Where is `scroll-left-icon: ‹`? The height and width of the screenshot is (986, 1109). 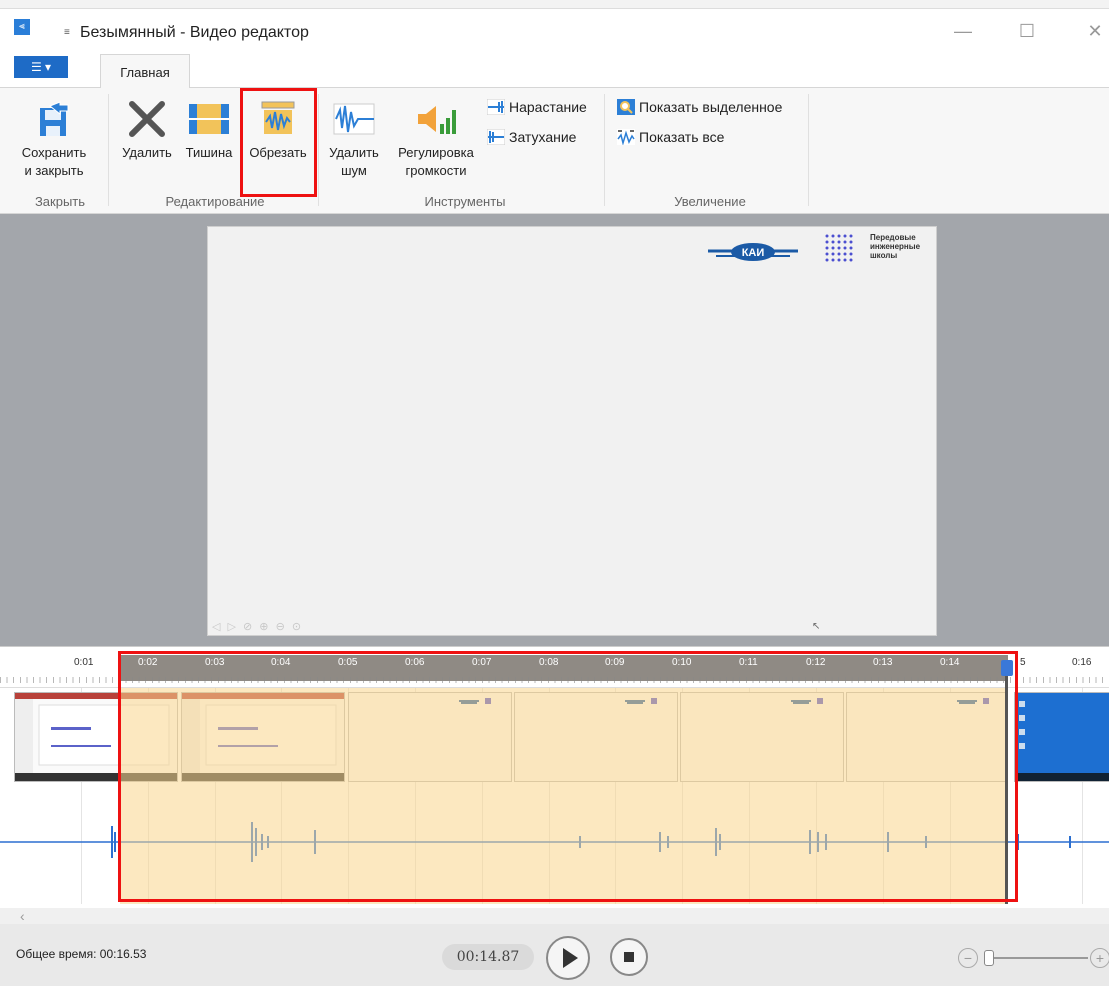
scroll-left-icon: ‹ is located at coordinates (22, 916).